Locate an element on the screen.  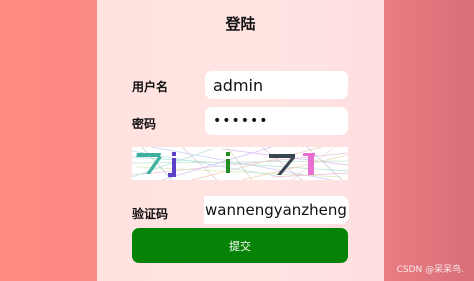
password-field: •••••• is located at coordinates (276, 121).